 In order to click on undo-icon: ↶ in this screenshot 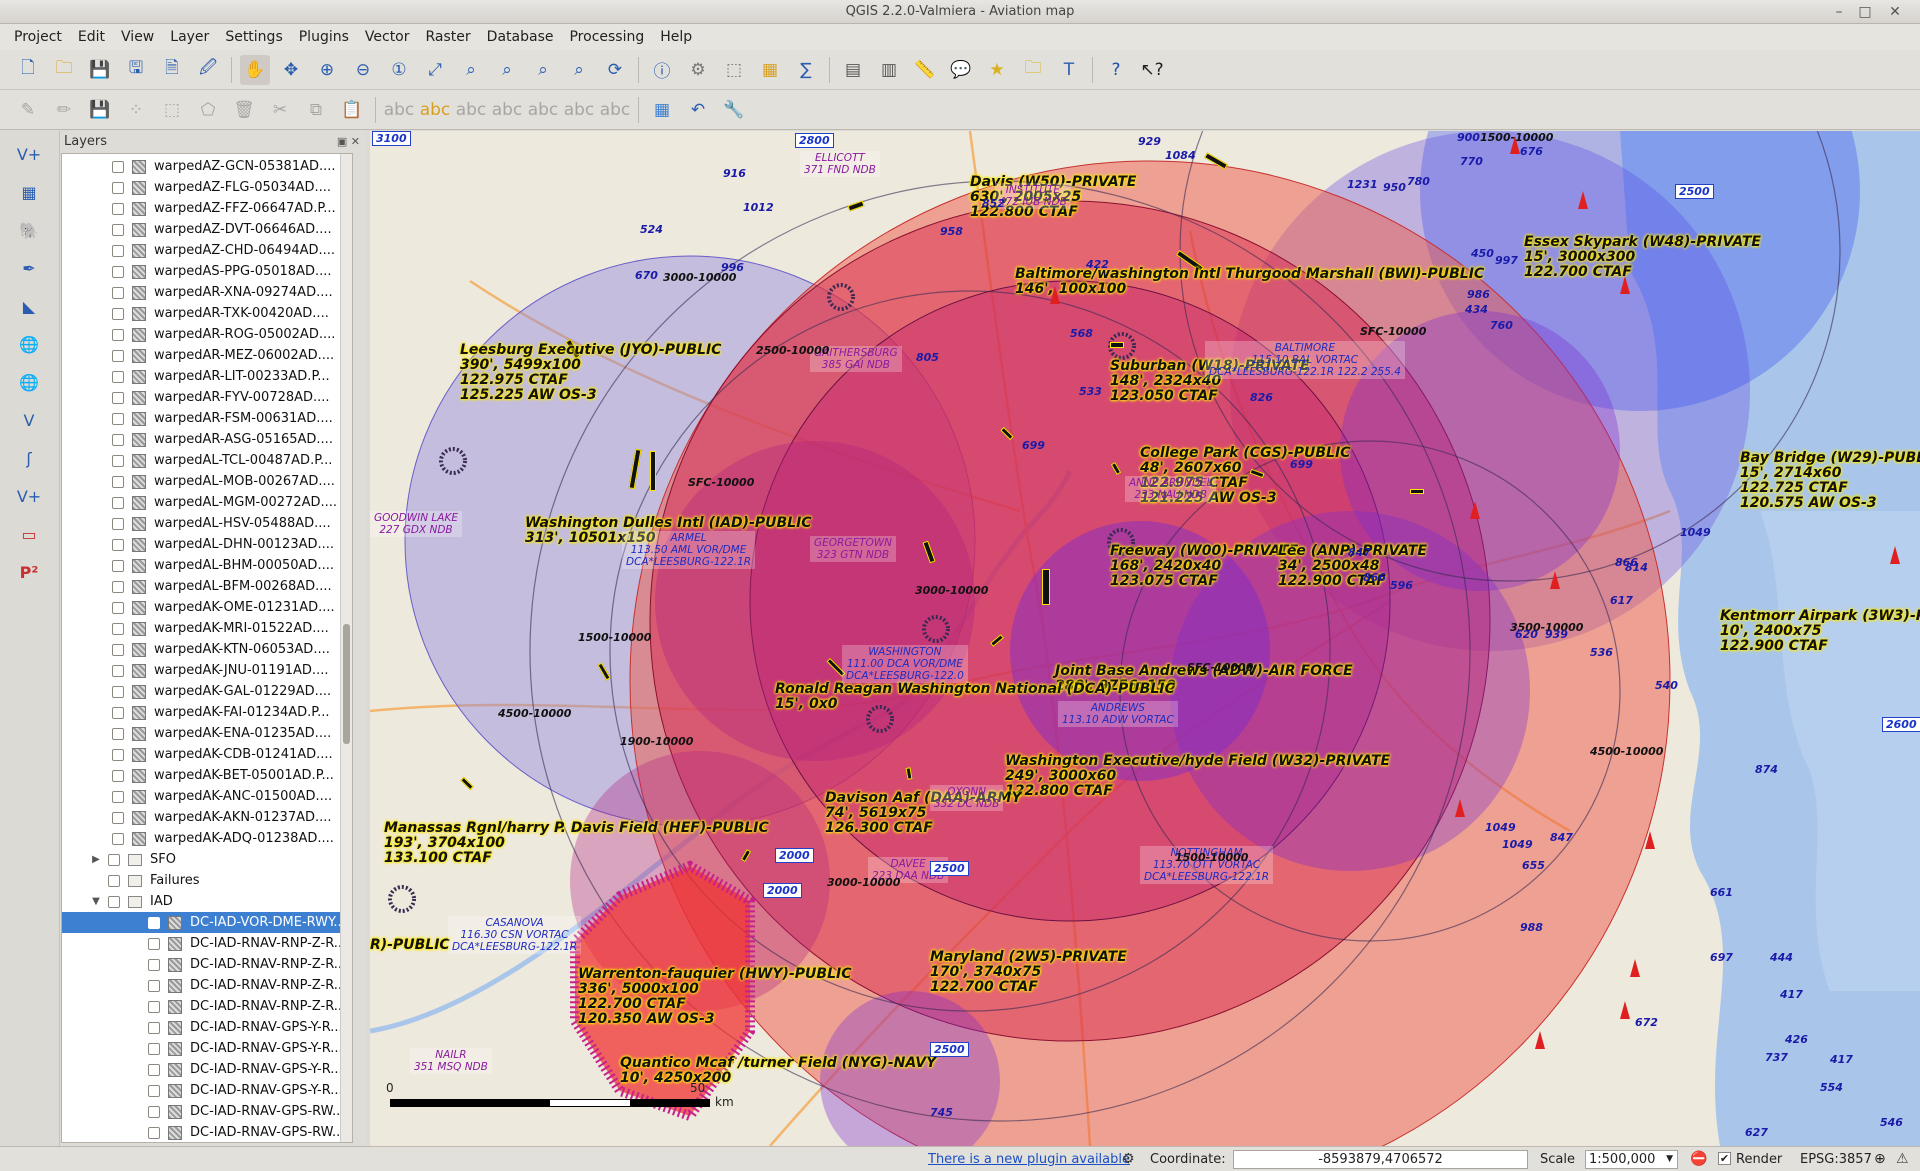, I will do `click(698, 110)`.